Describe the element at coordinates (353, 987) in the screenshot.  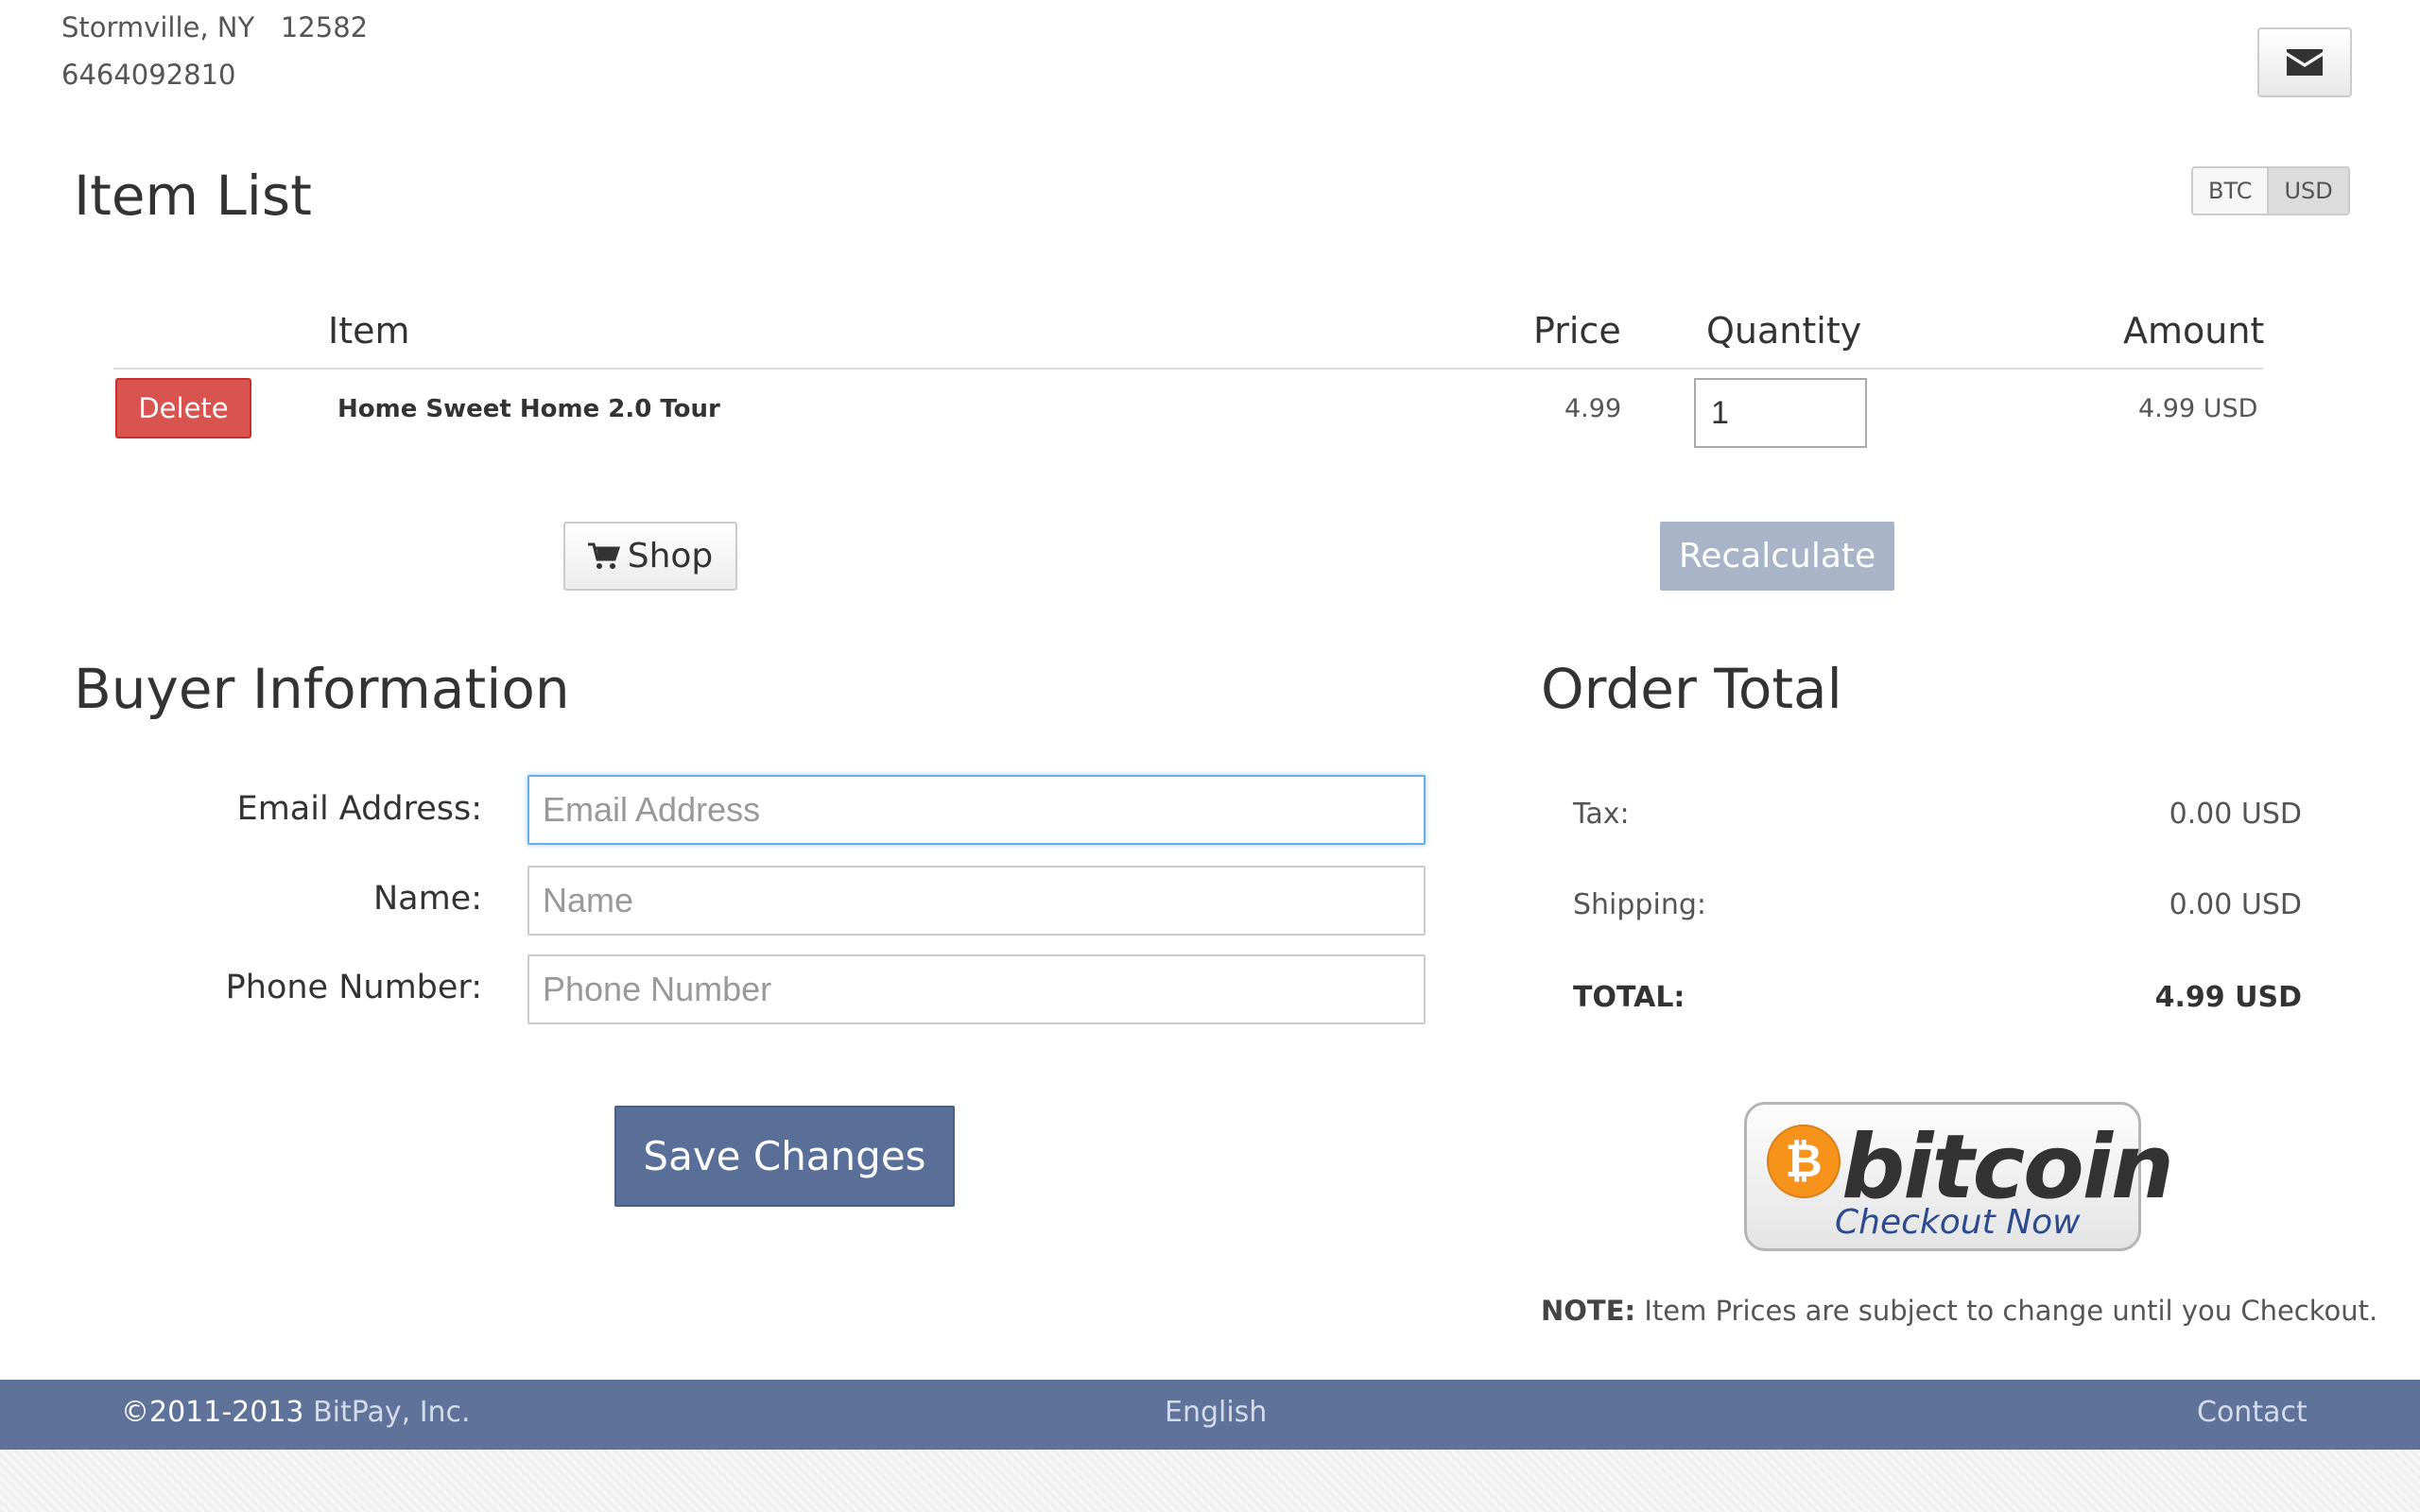
I see `phone-label: Phone Number:` at that location.